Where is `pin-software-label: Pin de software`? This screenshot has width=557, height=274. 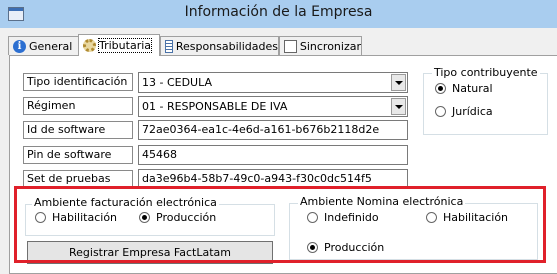
pin-software-label: Pin de software is located at coordinates (78, 155).